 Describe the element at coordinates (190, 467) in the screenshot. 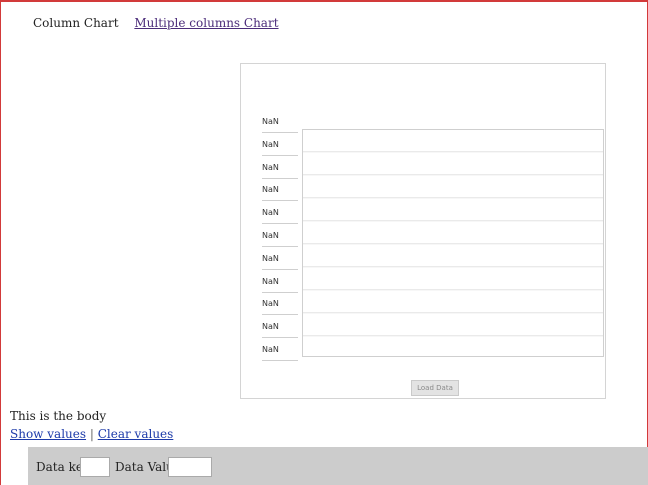

I see `data-value-input` at that location.